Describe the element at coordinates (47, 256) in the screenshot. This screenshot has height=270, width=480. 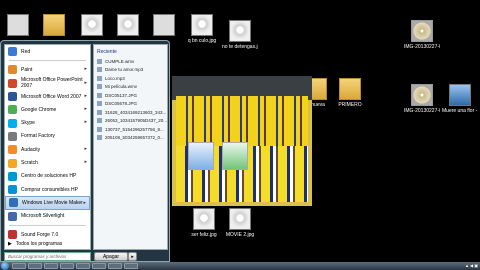
I see `search-input: Buscar programas y archivos` at that location.